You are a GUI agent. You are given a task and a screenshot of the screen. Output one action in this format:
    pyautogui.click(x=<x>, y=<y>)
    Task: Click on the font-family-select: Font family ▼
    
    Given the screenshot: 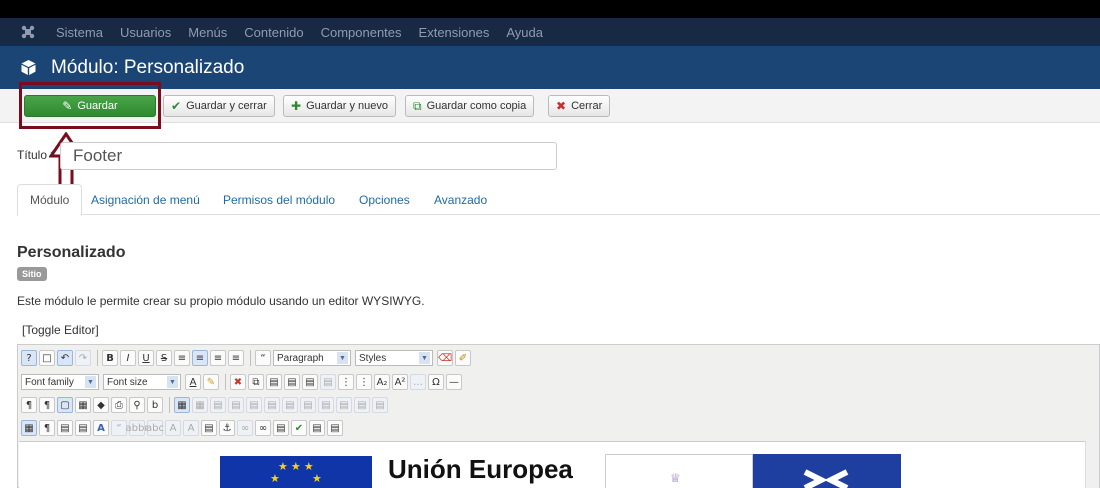 What is the action you would take?
    pyautogui.click(x=60, y=382)
    